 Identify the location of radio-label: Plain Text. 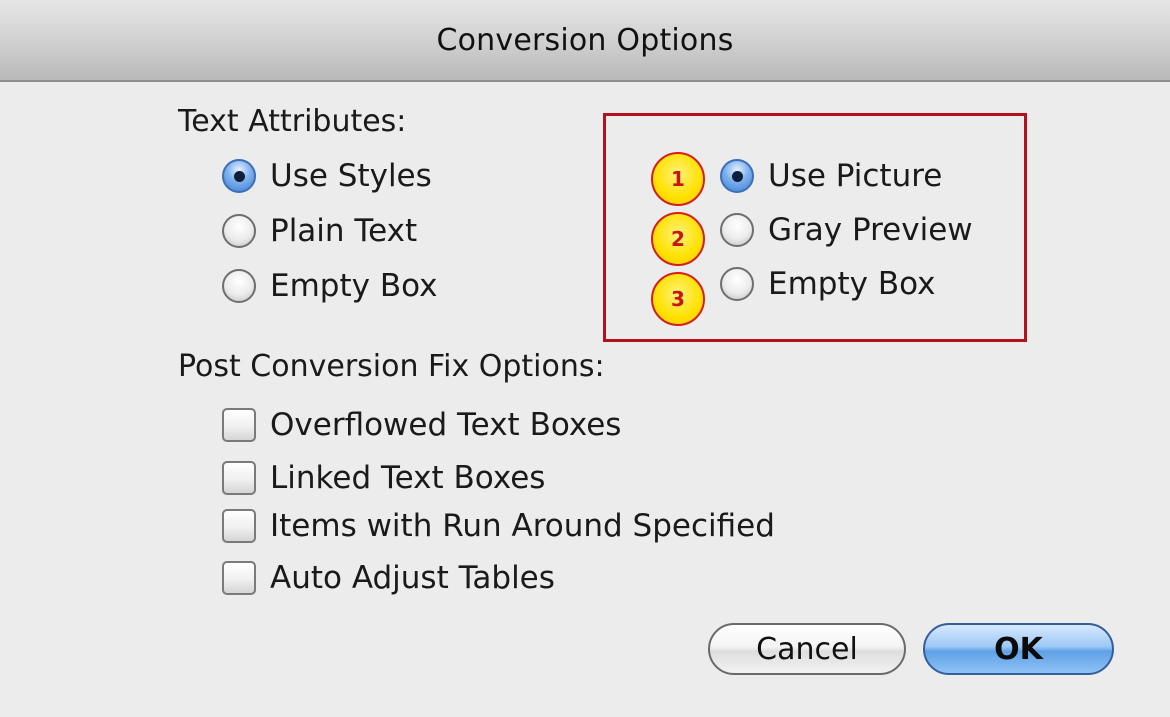
(344, 231).